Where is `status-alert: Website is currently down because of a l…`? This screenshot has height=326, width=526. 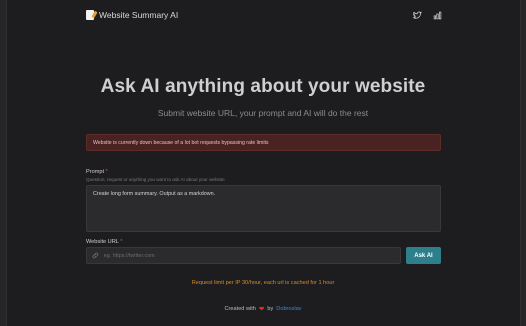
status-alert: Website is currently down because of a l… is located at coordinates (263, 142).